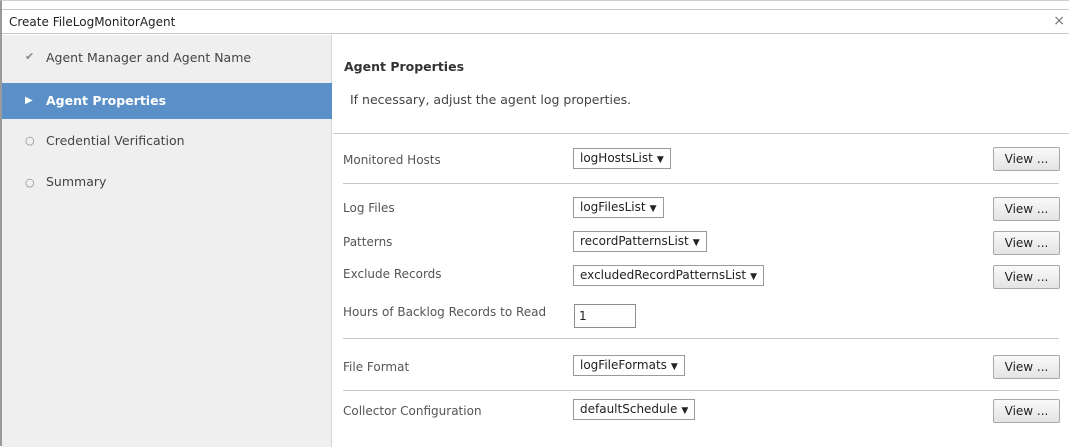  Describe the element at coordinates (115, 140) in the screenshot. I see `step-label: Credential Verification` at that location.